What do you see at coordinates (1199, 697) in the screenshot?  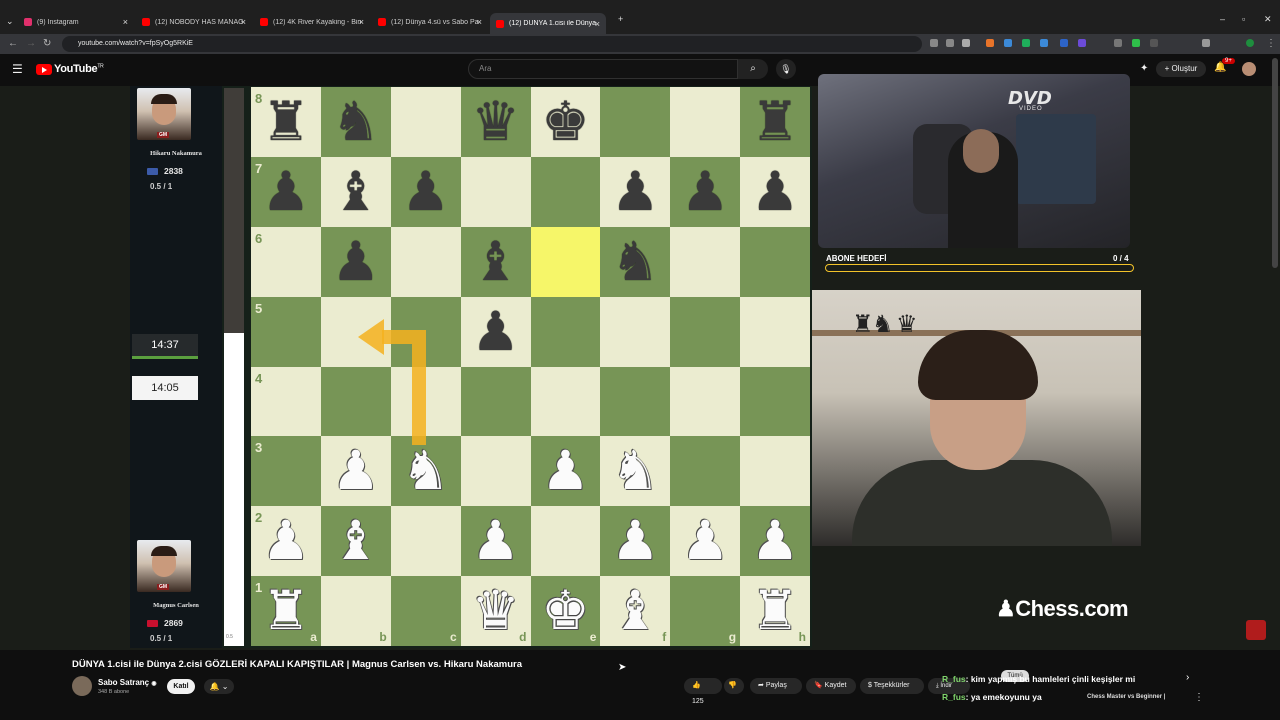 I see `more-options-icon: ⋮` at bounding box center [1199, 697].